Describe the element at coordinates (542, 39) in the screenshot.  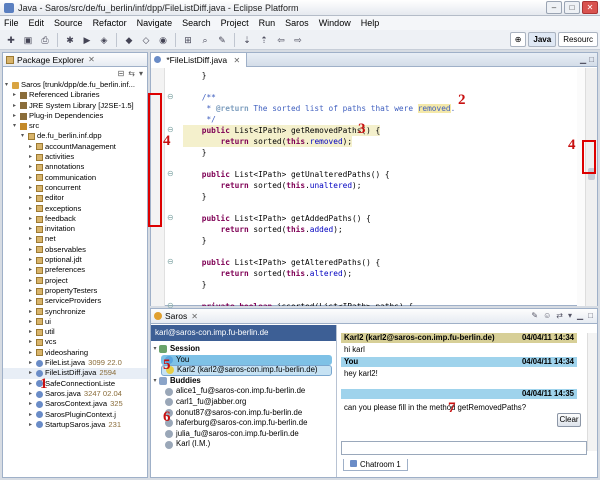
I see `java-perspective-button: Java` at that location.